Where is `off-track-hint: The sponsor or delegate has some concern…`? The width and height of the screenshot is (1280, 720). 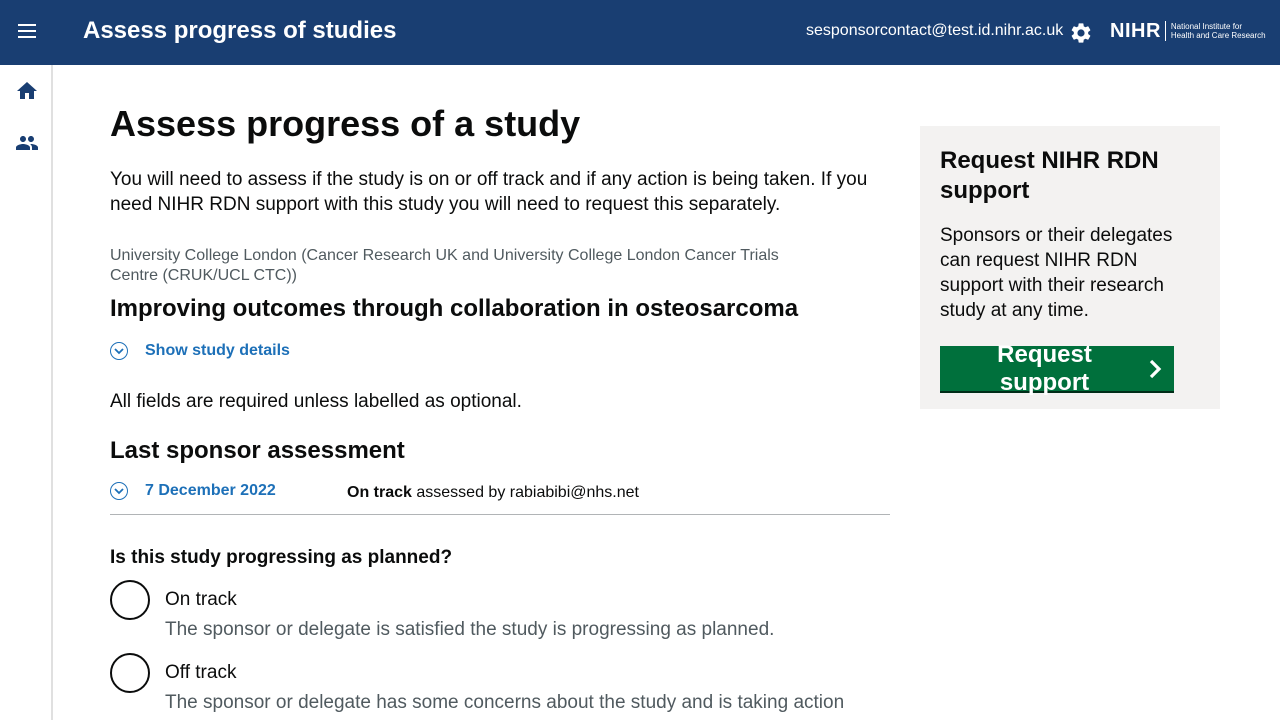
off-track-hint: The sponsor or delegate has some concern… is located at coordinates (505, 702).